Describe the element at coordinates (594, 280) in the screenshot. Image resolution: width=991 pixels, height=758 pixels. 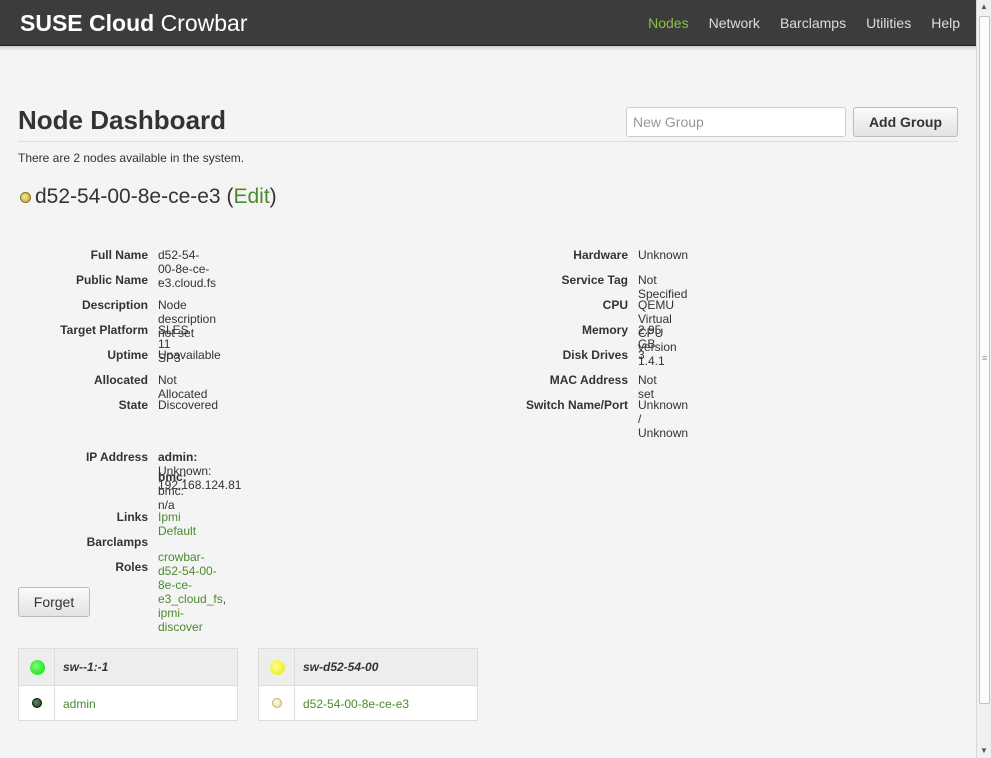
I see `service-tag-label: Service Tag` at that location.